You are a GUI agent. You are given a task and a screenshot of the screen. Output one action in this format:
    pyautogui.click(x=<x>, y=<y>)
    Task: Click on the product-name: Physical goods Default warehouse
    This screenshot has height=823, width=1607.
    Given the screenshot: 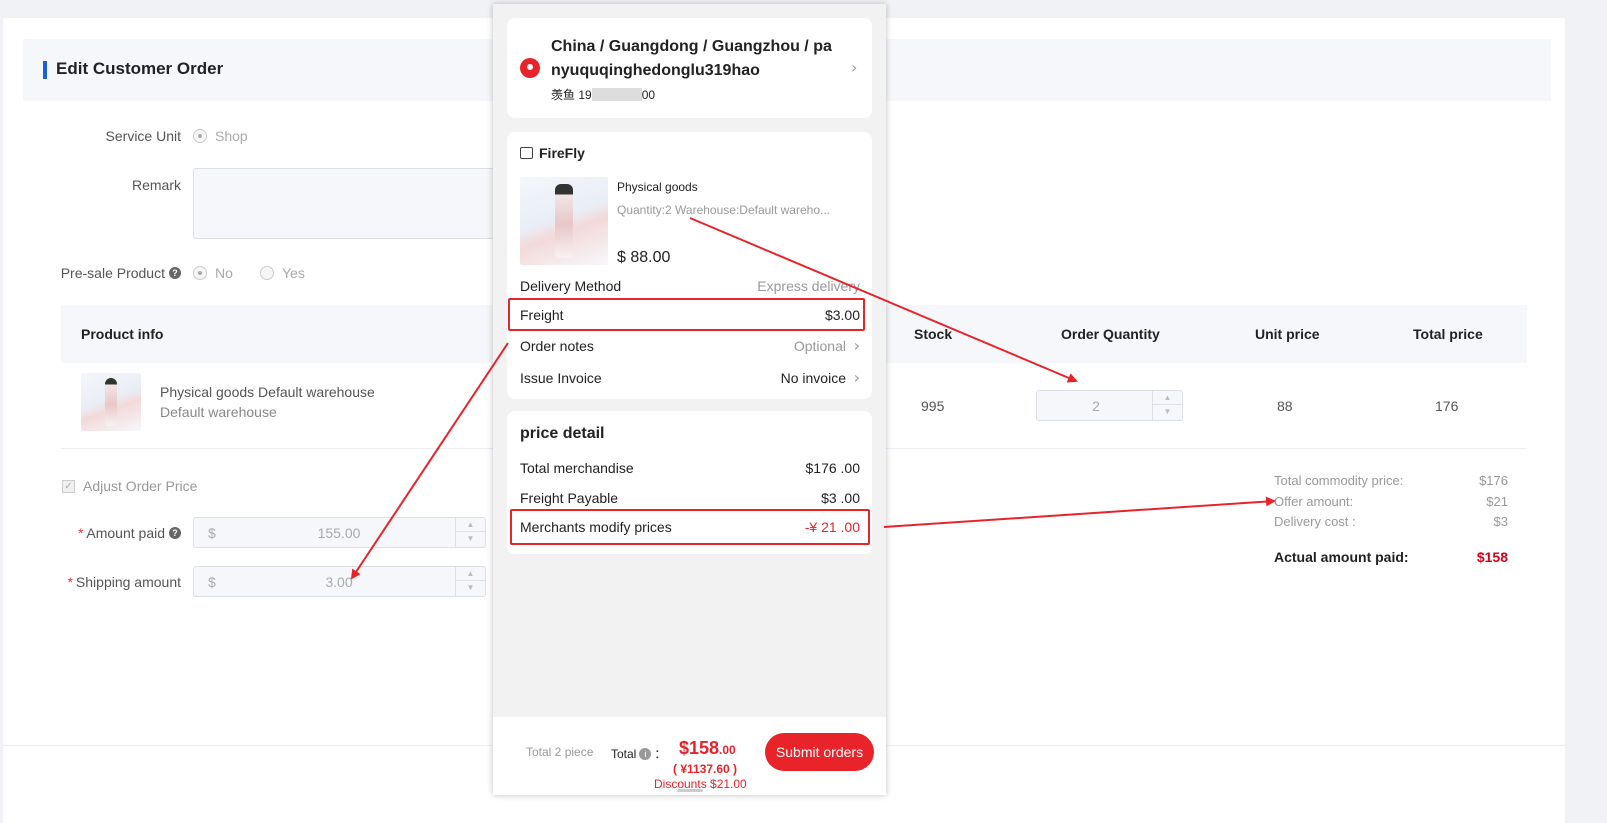 What is the action you would take?
    pyautogui.click(x=267, y=392)
    